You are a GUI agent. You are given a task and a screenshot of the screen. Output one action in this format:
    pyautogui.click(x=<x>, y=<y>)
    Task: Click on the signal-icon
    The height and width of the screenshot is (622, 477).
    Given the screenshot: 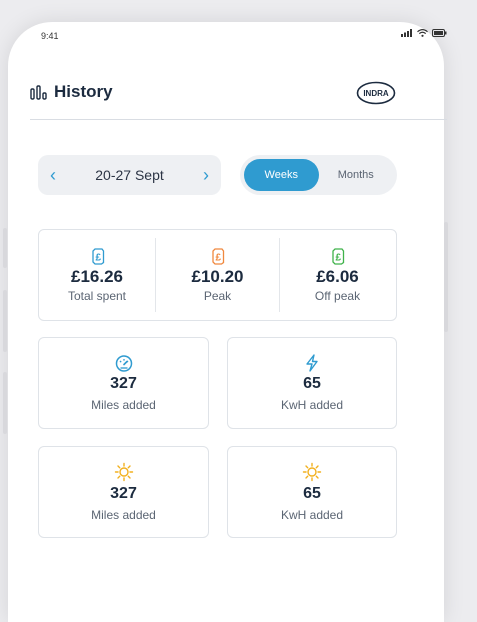 What is the action you would take?
    pyautogui.click(x=406, y=33)
    